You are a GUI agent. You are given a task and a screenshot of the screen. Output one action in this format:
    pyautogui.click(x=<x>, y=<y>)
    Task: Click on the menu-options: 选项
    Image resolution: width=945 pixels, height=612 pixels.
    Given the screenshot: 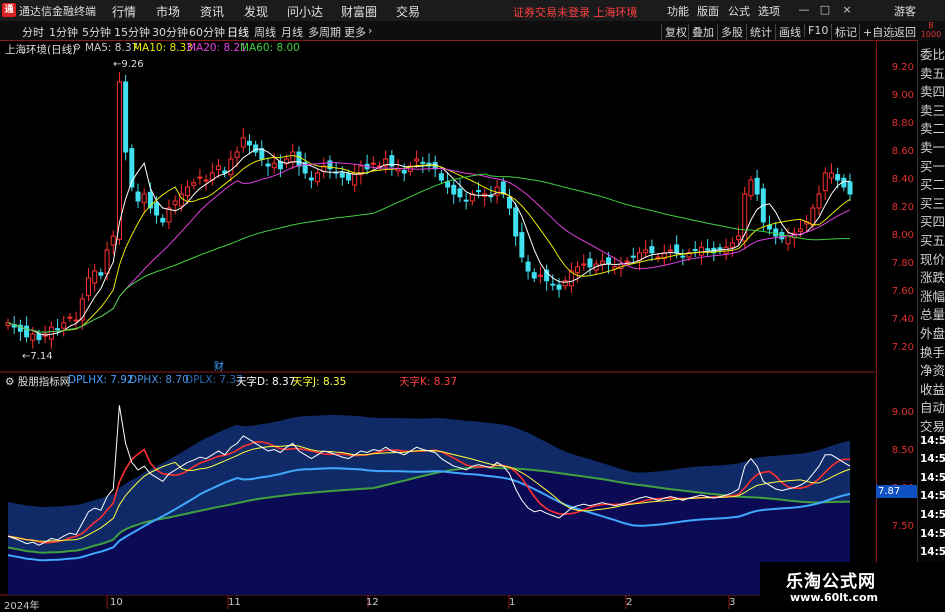 What is the action you would take?
    pyautogui.click(x=769, y=11)
    